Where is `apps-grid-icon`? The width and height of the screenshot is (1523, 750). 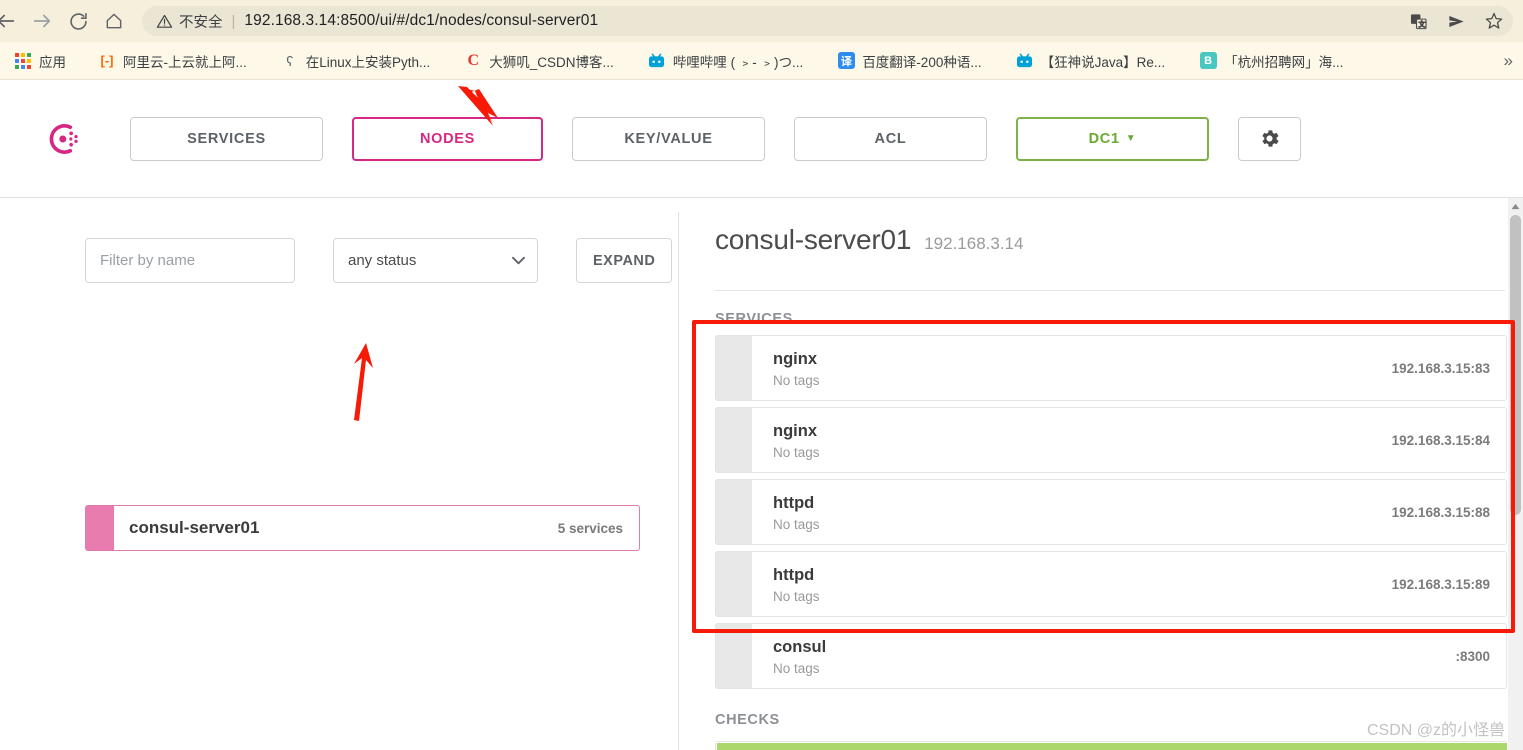 apps-grid-icon is located at coordinates (23, 61).